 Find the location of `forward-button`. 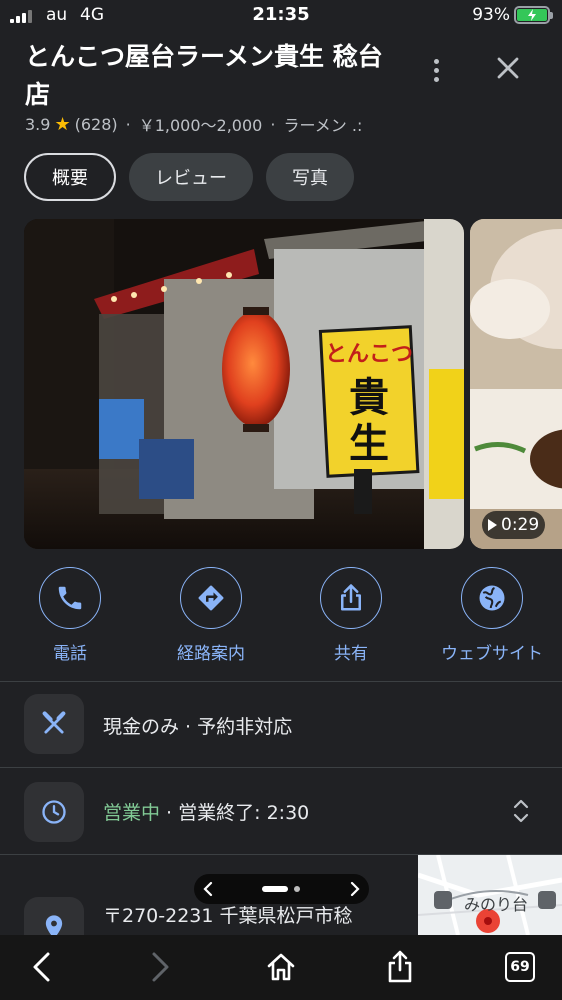

forward-button is located at coordinates (160, 967).